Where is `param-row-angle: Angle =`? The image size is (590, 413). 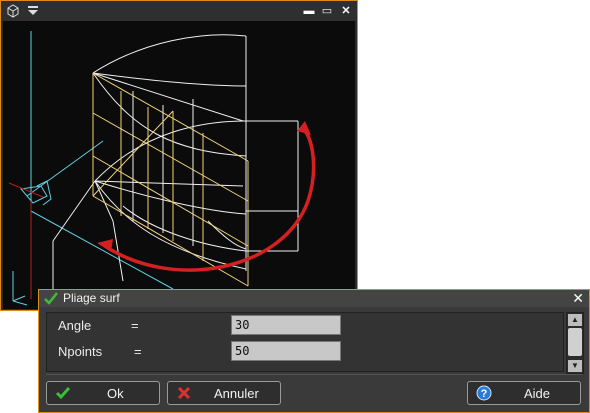
param-row-angle: Angle = is located at coordinates (305, 326).